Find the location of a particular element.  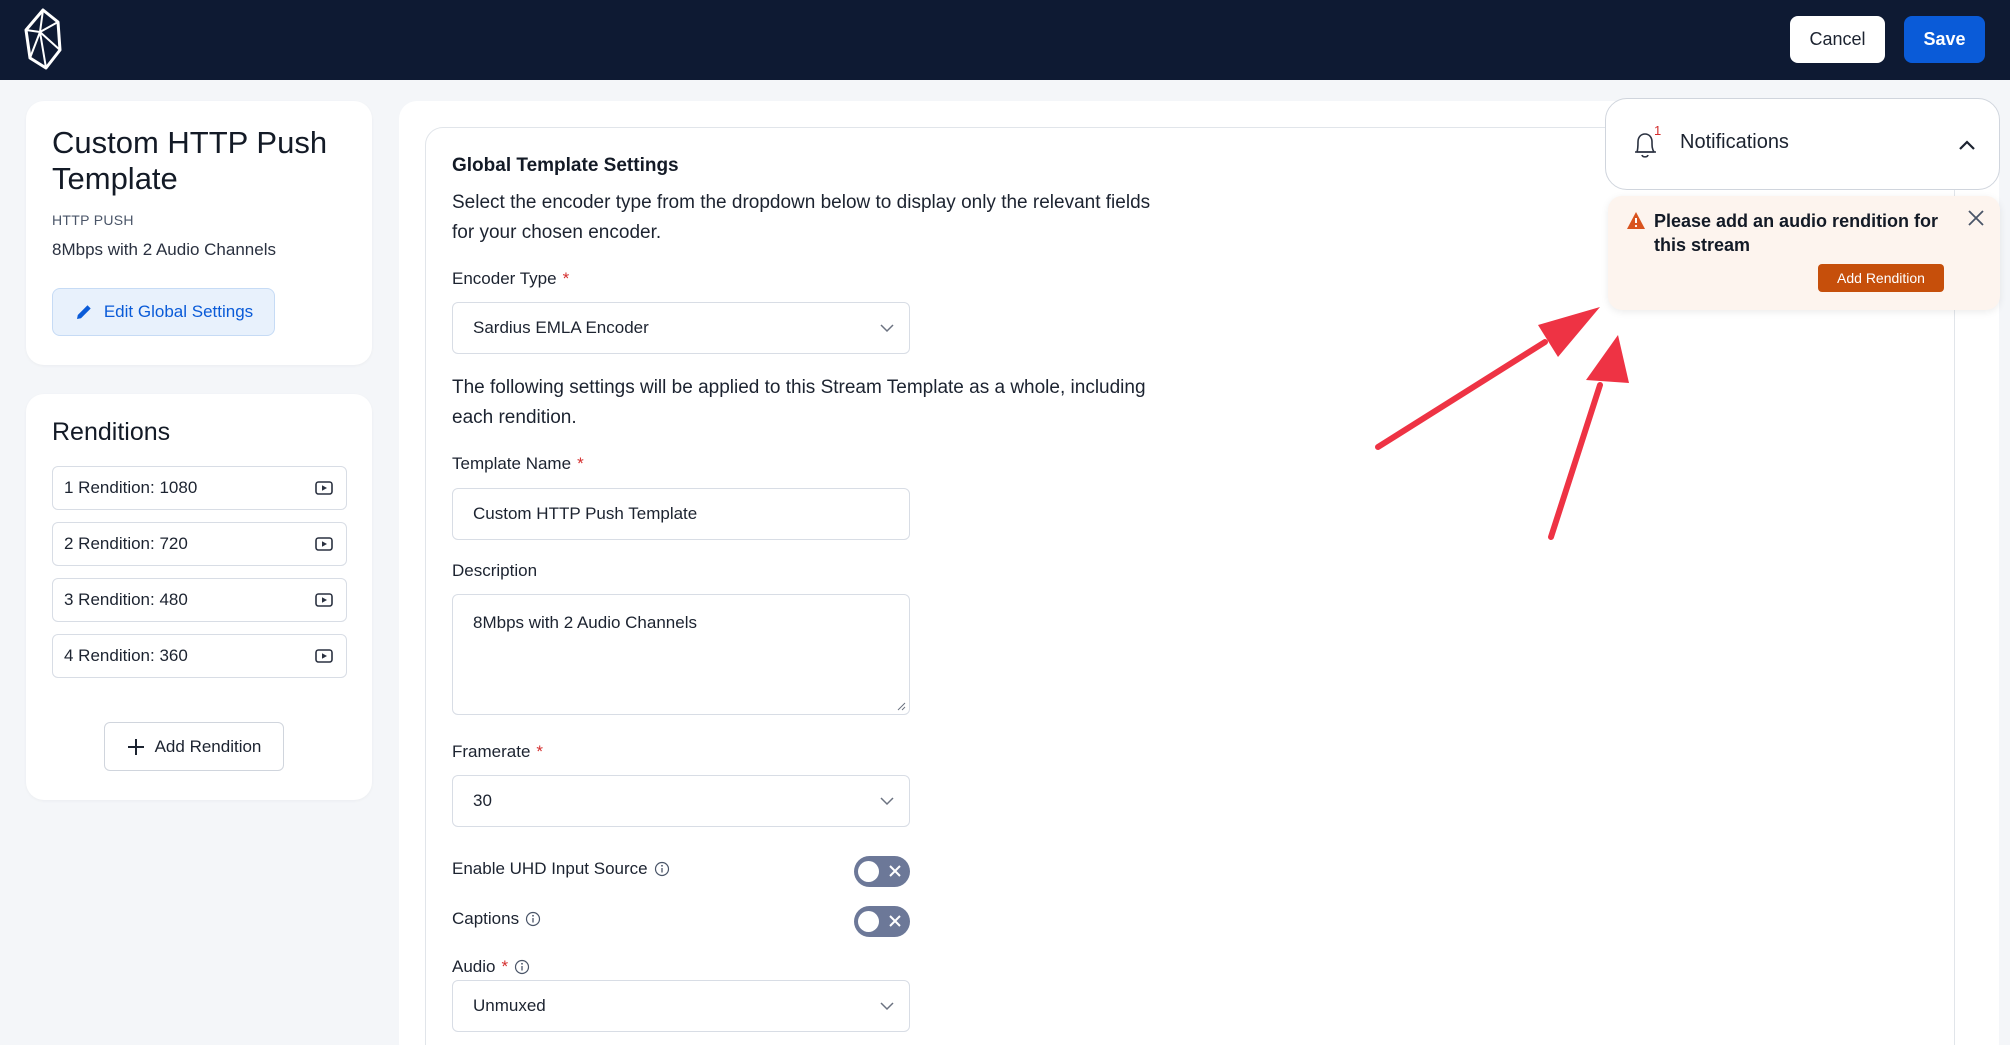

template-name-input: Custom HTTP Push Template is located at coordinates (681, 514).